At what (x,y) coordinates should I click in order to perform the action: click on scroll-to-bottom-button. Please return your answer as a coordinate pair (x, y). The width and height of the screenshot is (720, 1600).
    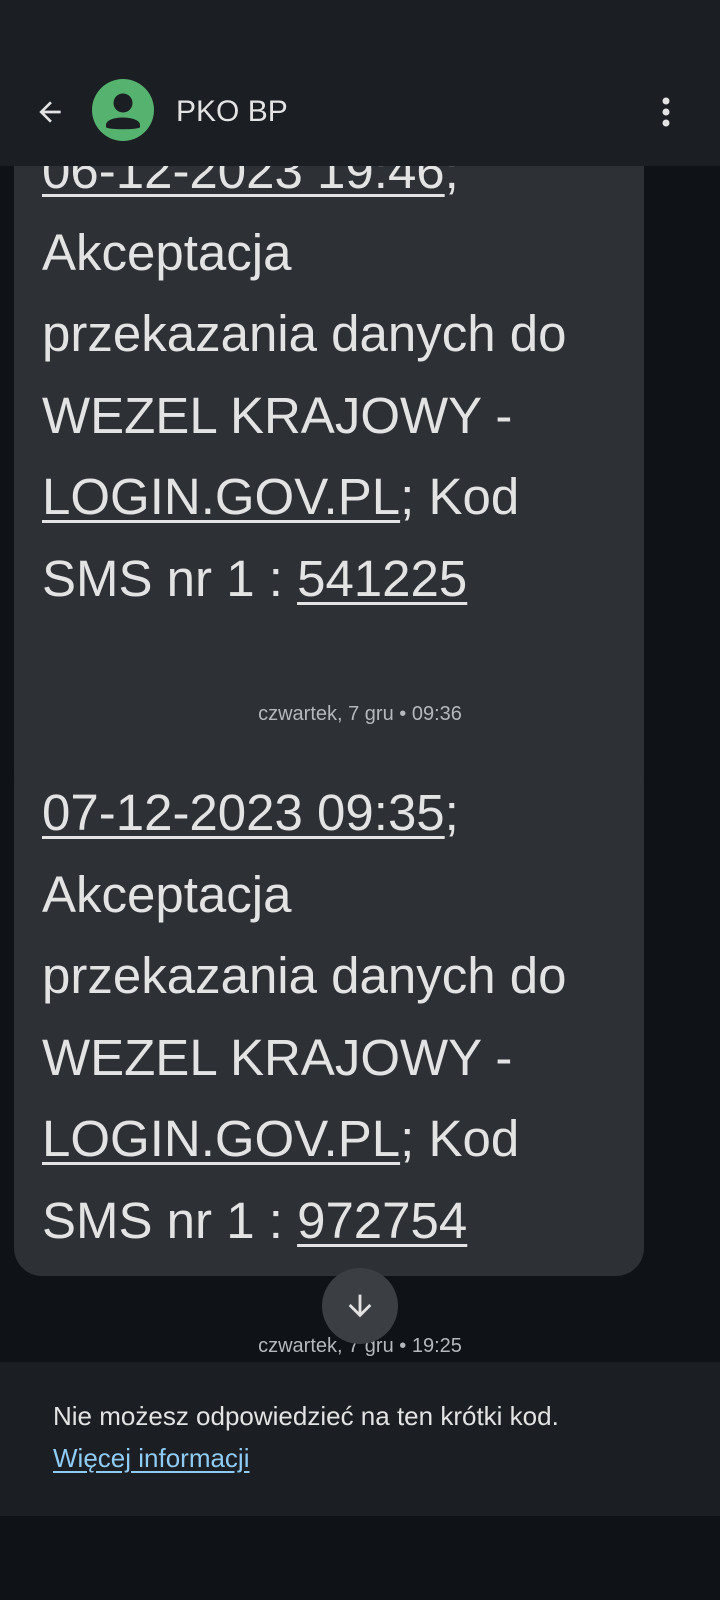
    Looking at the image, I should click on (360, 1306).